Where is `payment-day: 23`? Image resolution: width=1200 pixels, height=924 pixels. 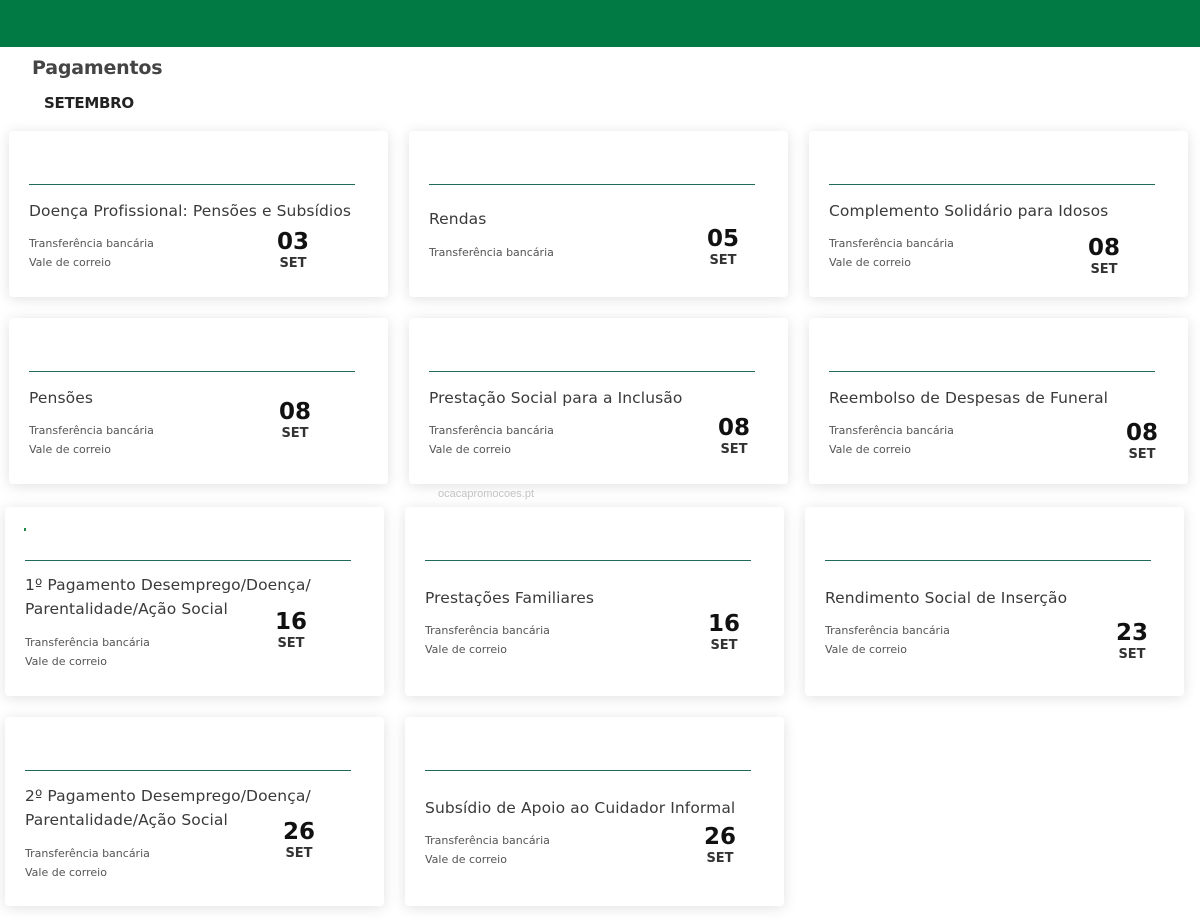 payment-day: 23 is located at coordinates (1131, 633).